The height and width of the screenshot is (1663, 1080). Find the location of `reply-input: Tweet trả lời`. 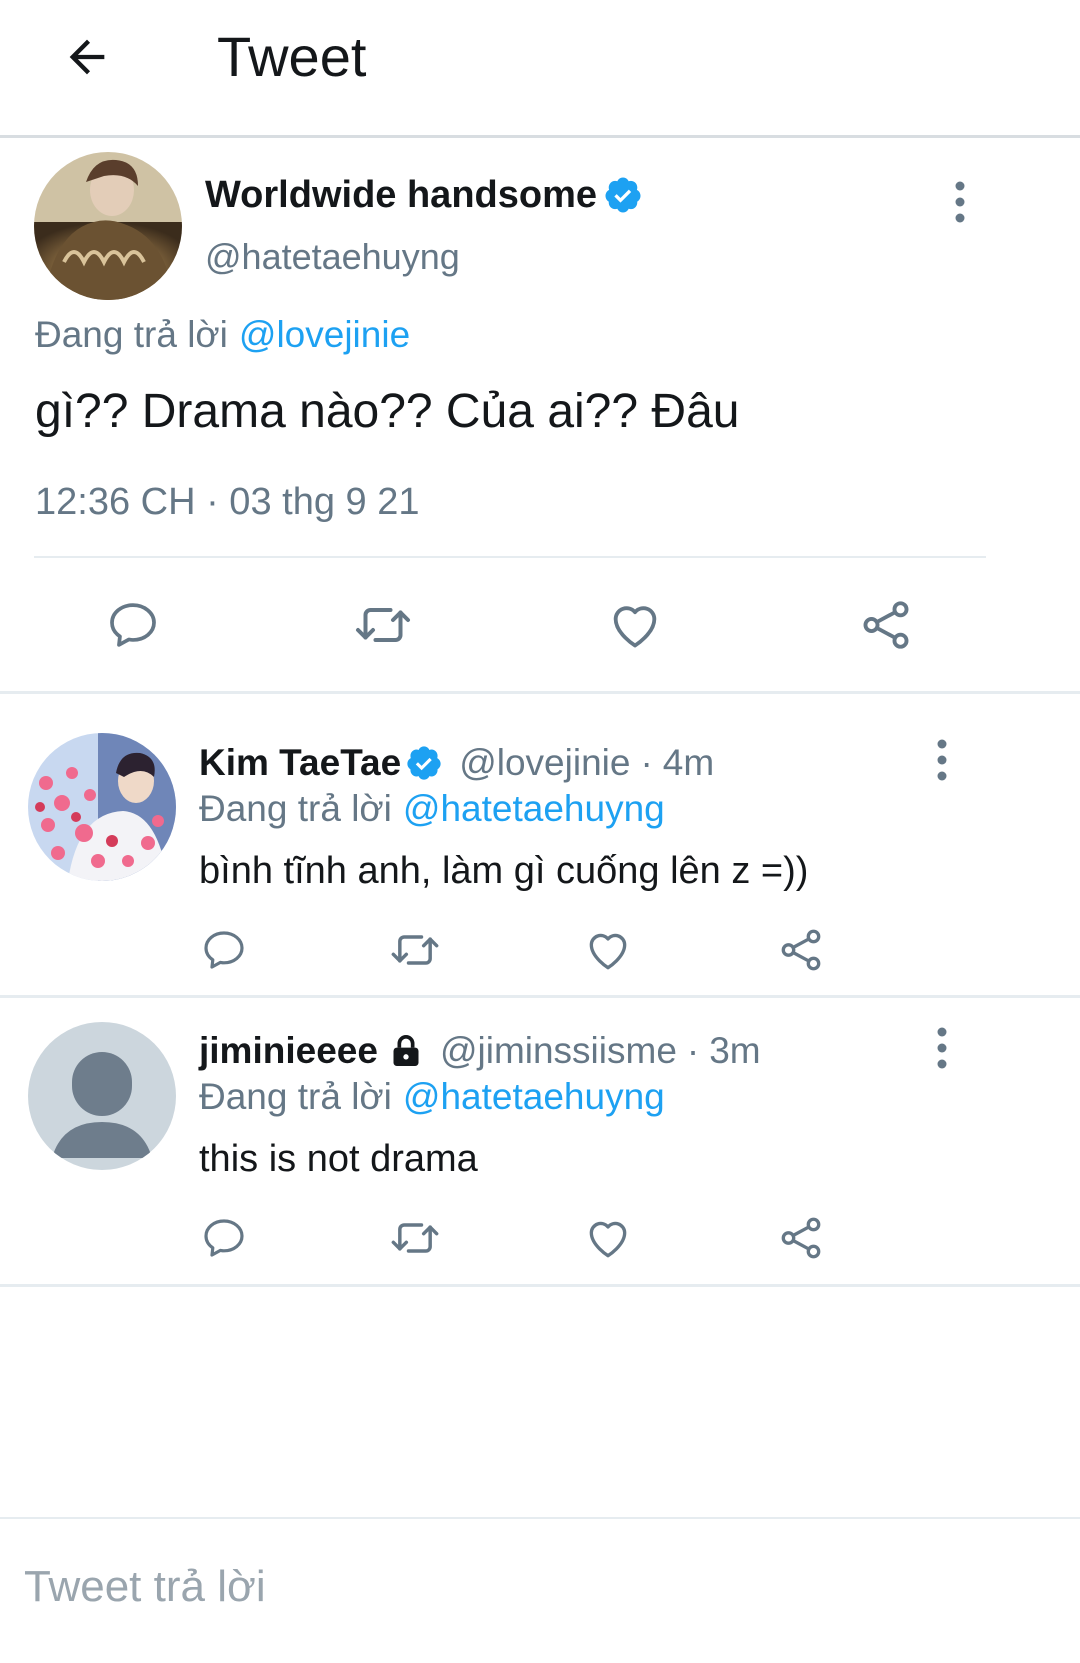

reply-input: Tweet trả lời is located at coordinates (145, 1587).